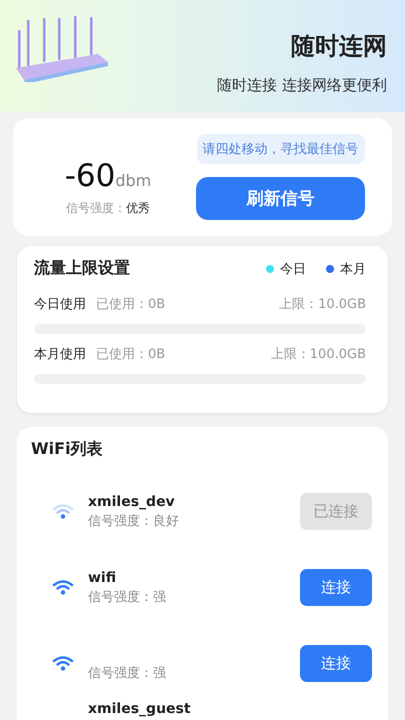 The height and width of the screenshot is (720, 405). Describe the element at coordinates (322, 304) in the screenshot. I see `limit-amount: 上限：10.0GB` at that location.